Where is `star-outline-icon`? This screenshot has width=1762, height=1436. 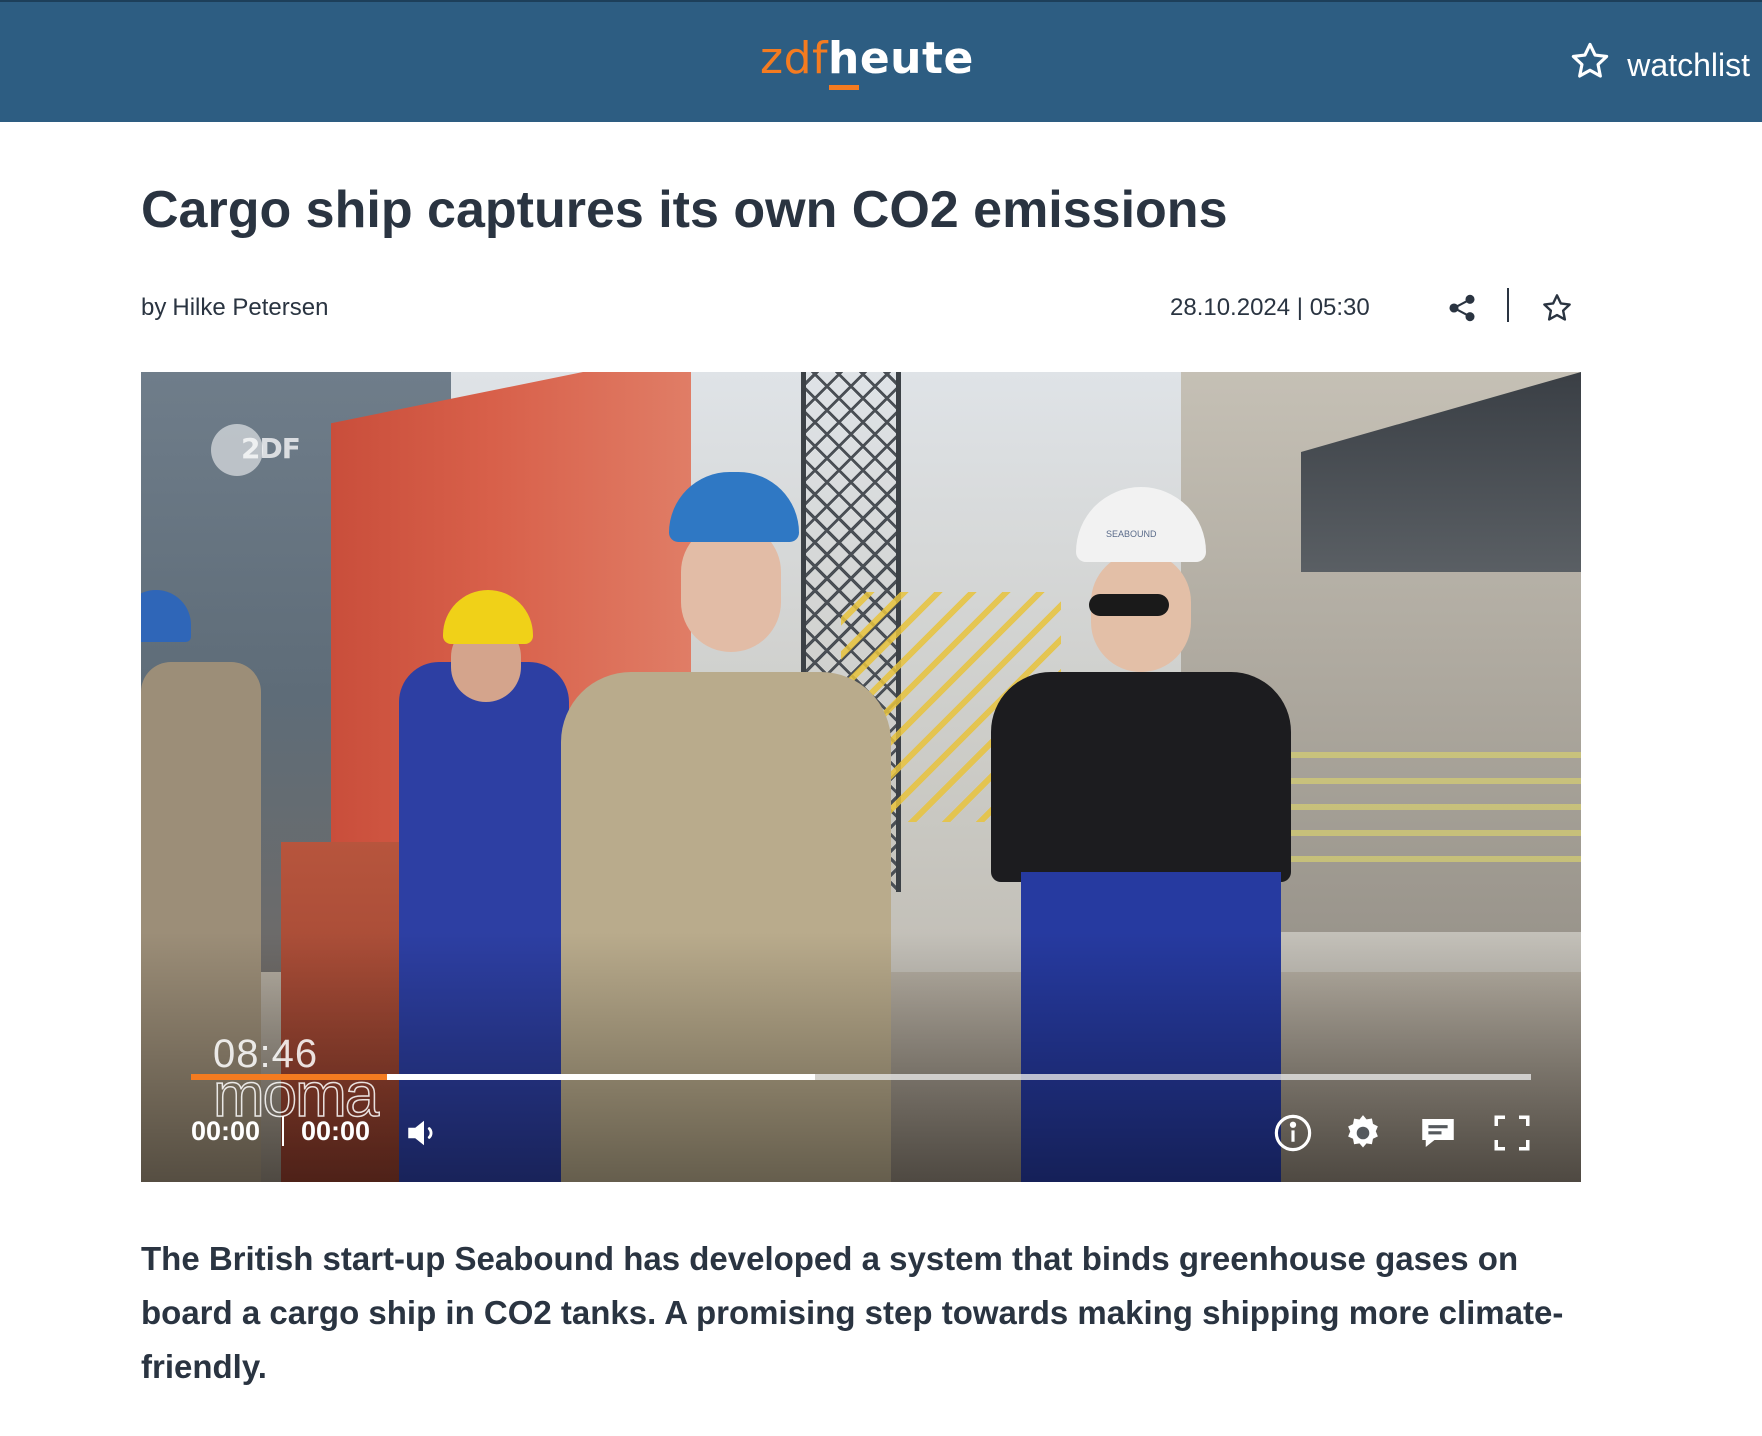 star-outline-icon is located at coordinates (1590, 65).